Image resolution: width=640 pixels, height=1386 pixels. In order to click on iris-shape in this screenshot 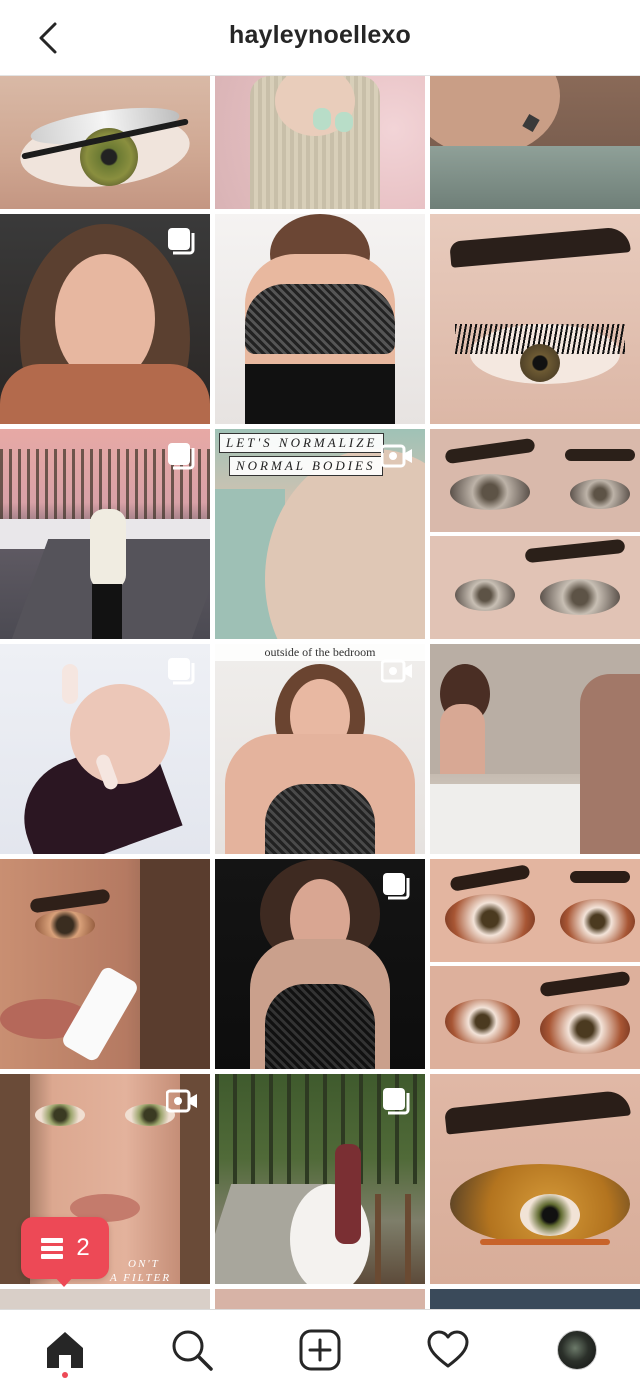, I will do `click(540, 363)`.